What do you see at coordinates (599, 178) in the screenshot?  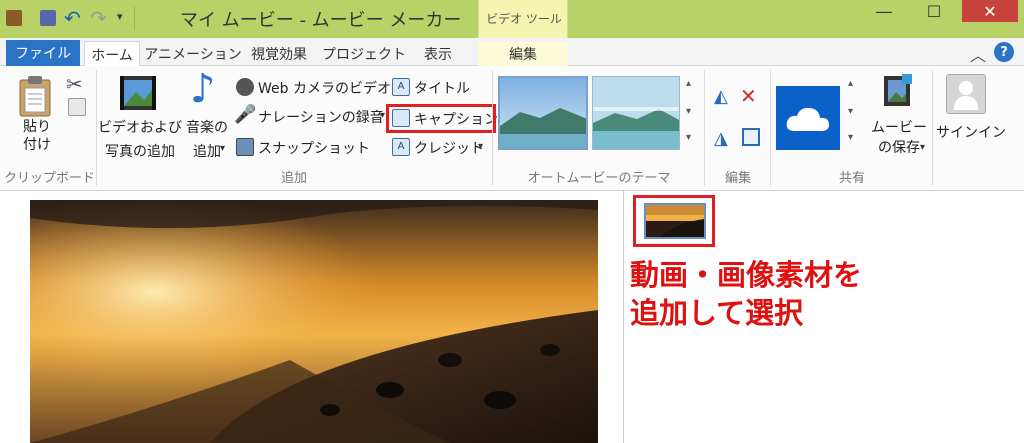 I see `automovie-group-label: オートムービーのテーマ` at bounding box center [599, 178].